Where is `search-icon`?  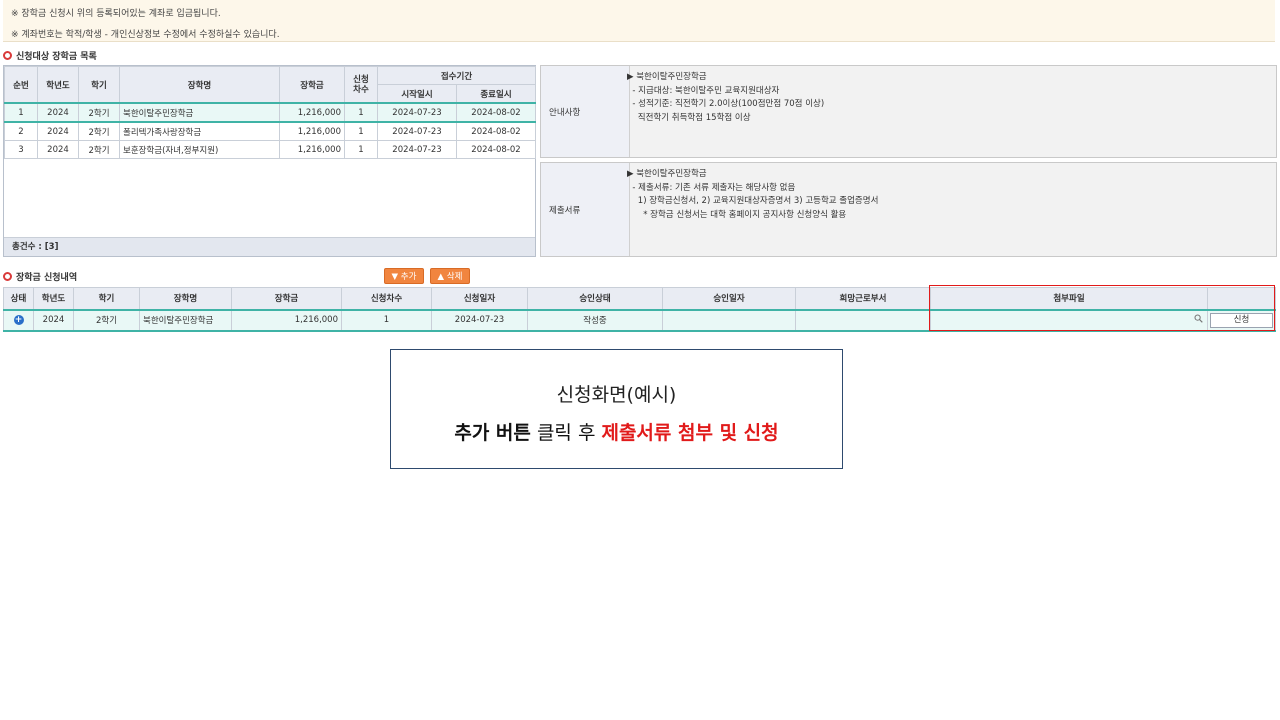 search-icon is located at coordinates (1198, 318).